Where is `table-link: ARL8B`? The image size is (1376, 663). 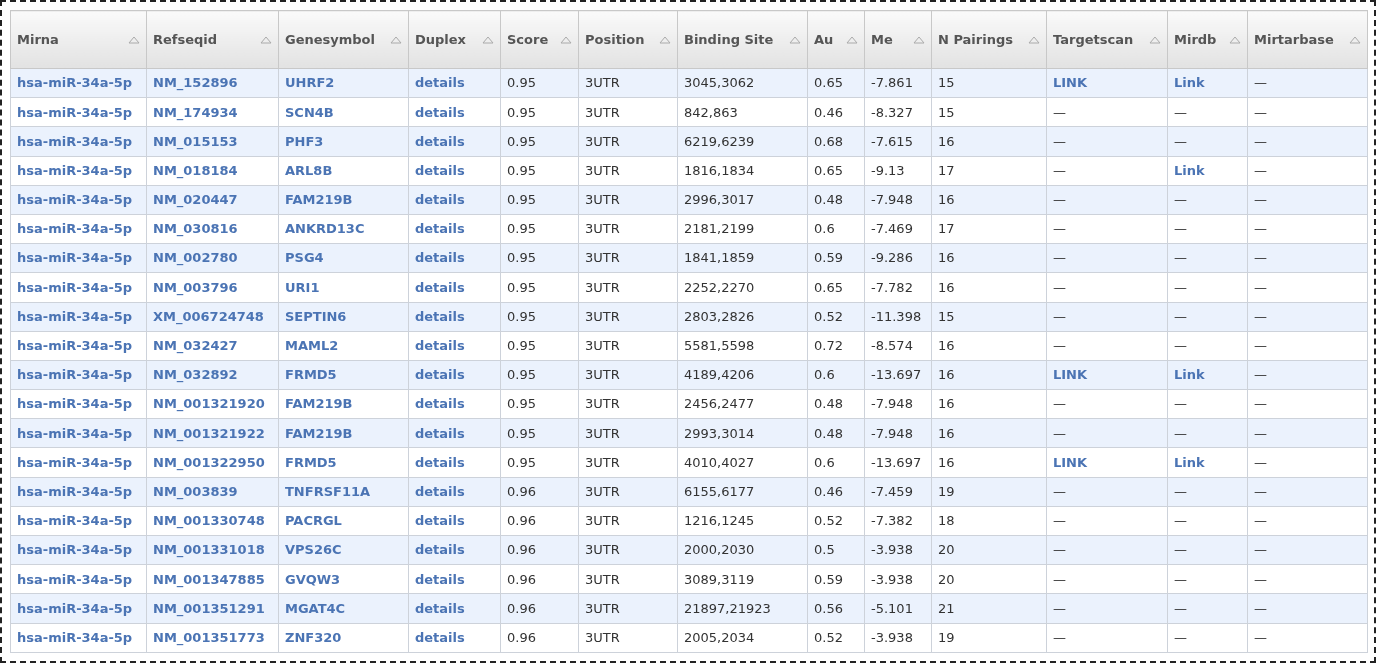
table-link: ARL8B is located at coordinates (309, 170).